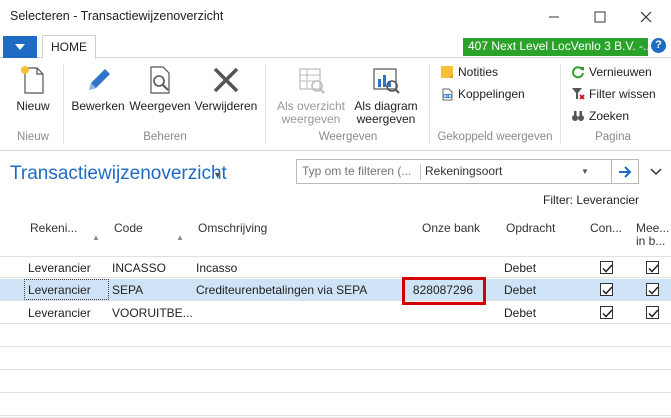 Image resolution: width=671 pixels, height=418 pixels. What do you see at coordinates (359, 171) in the screenshot?
I see `search-input` at bounding box center [359, 171].